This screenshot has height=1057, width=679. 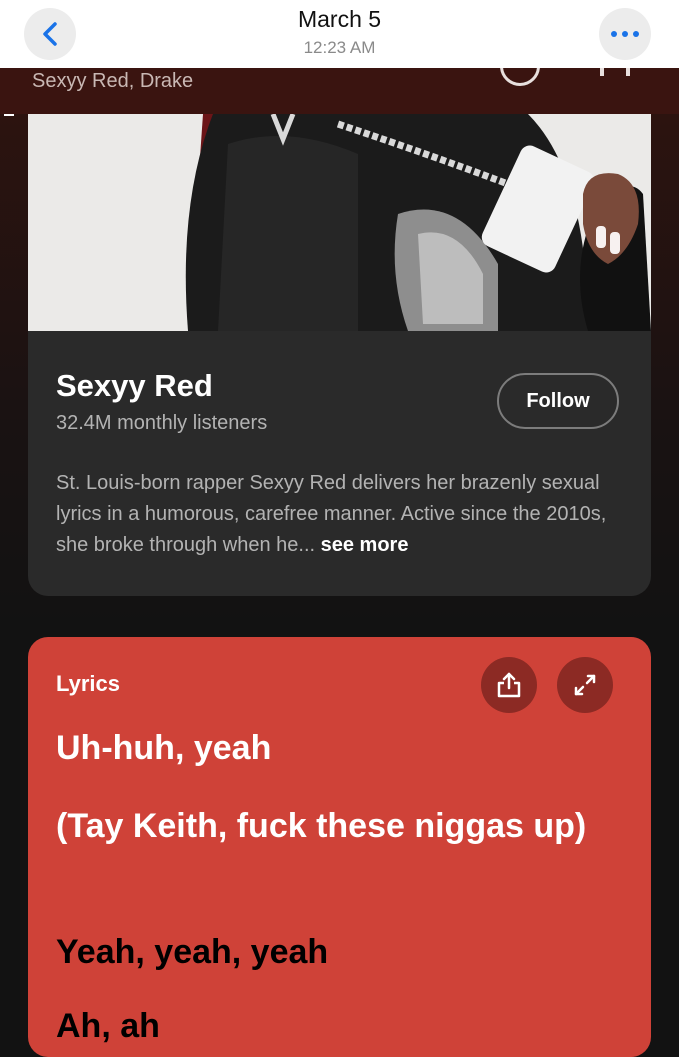 What do you see at coordinates (162, 423) in the screenshot?
I see `monthly-listeners: 32.4M monthly listeners` at bounding box center [162, 423].